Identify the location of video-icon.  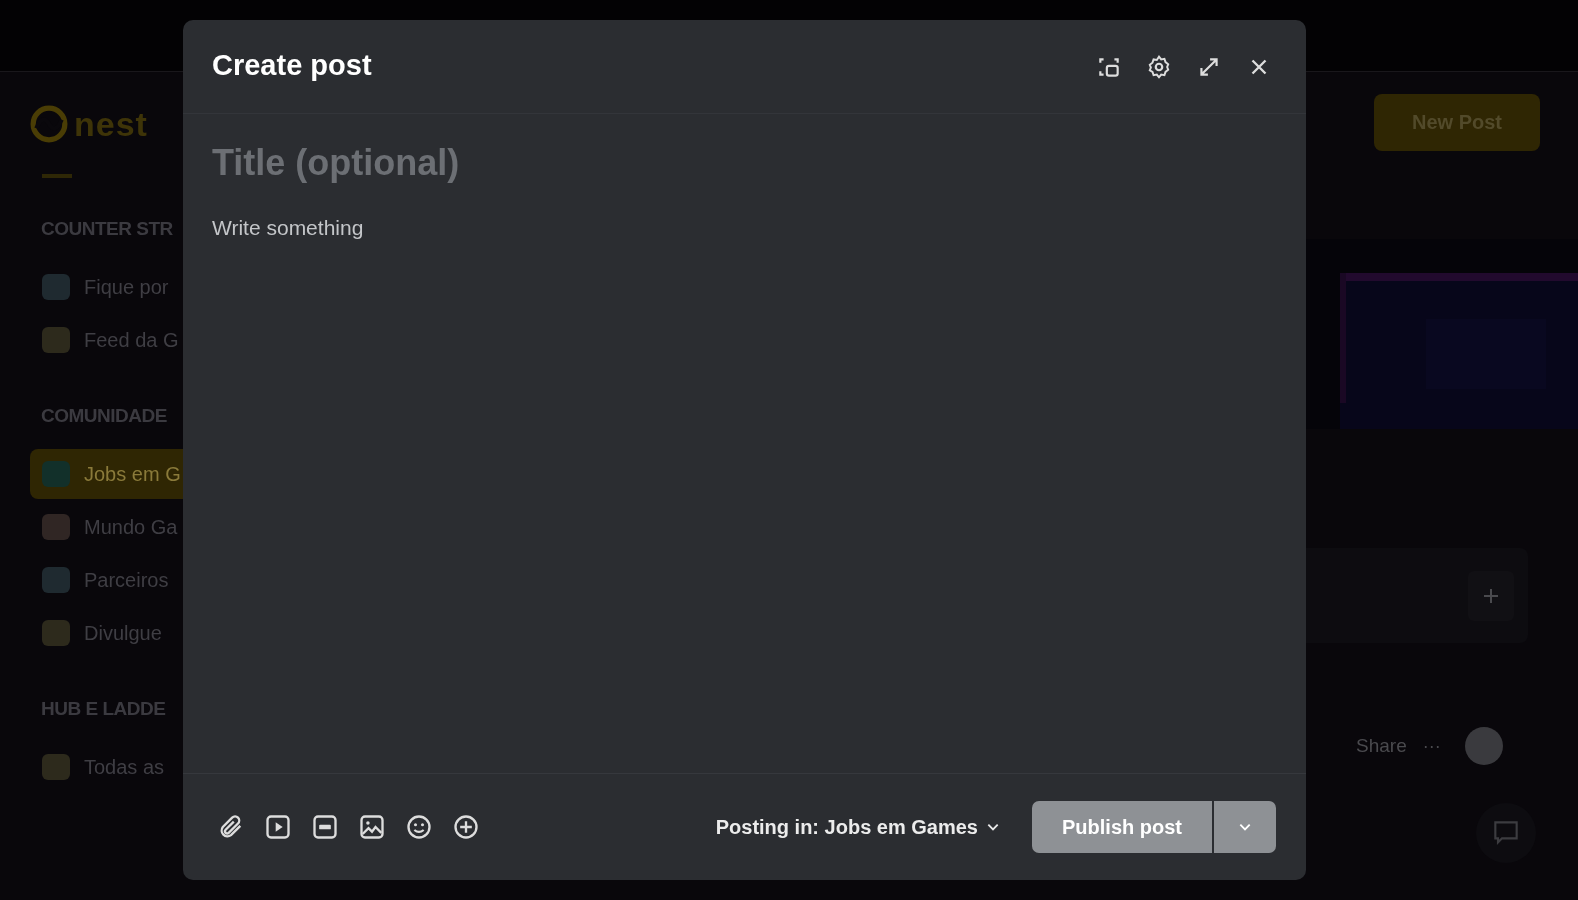
(278, 827).